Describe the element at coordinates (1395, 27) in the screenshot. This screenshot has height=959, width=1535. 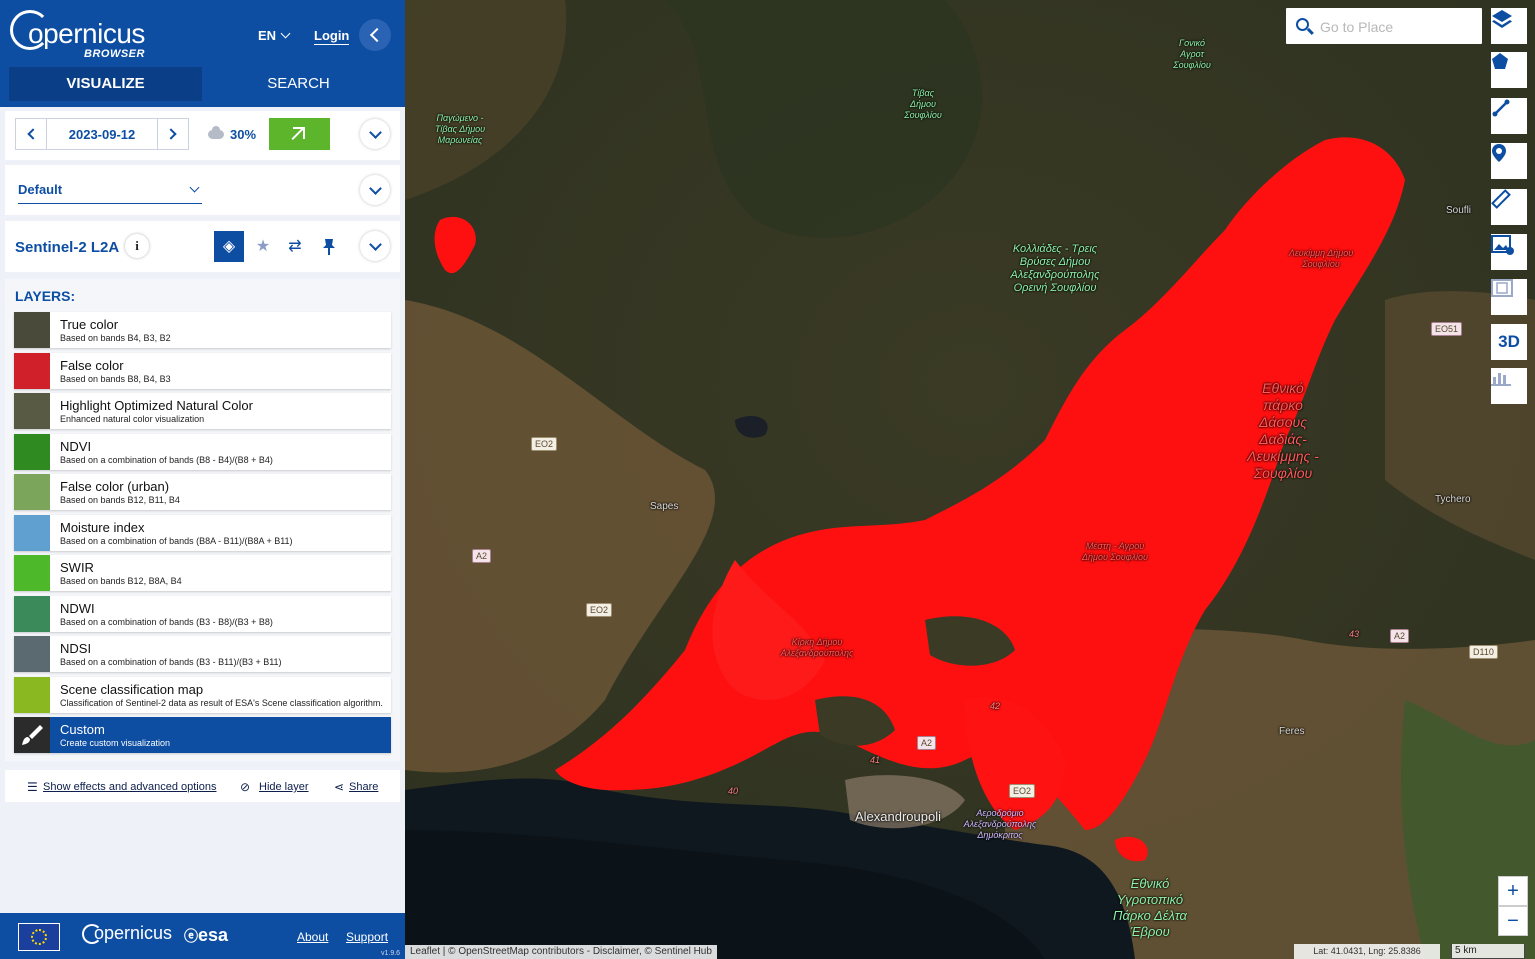
I see `search-input` at that location.